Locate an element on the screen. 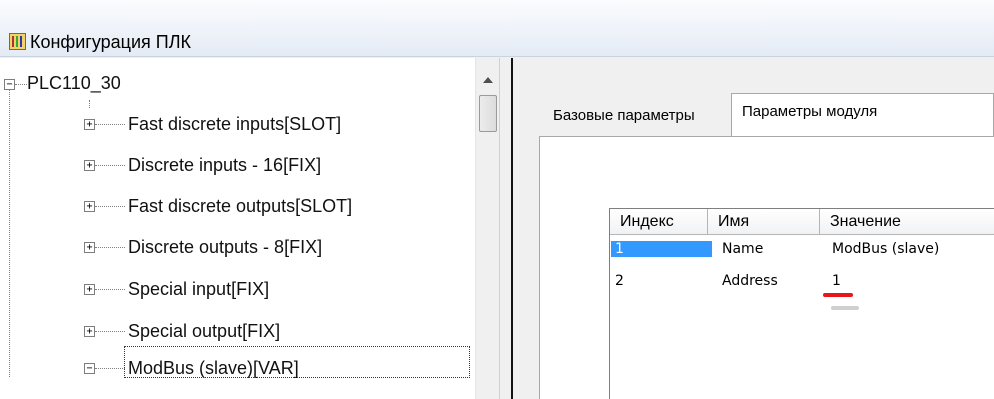  tree-node-label: PLC110_30 is located at coordinates (74, 83).